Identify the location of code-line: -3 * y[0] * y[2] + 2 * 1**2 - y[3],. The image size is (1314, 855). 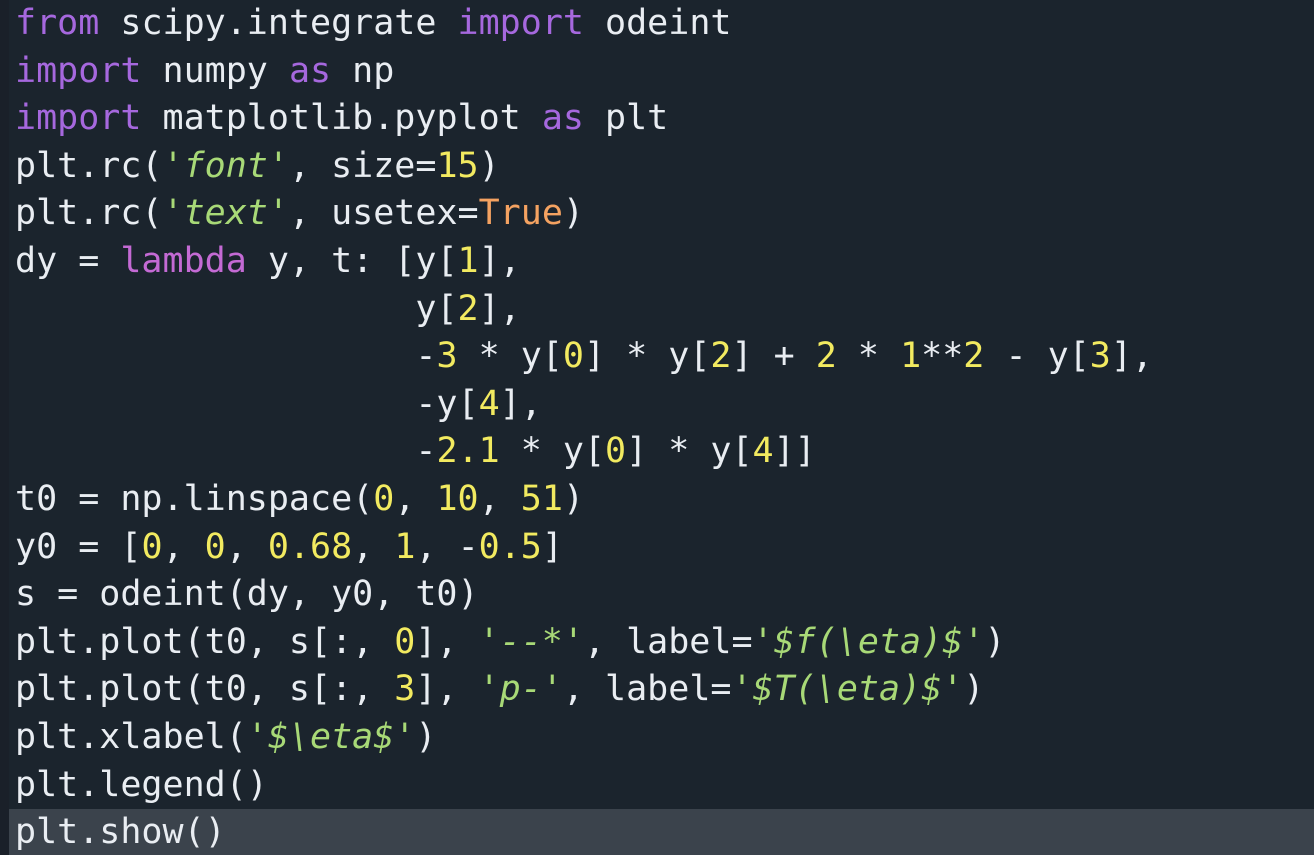
(661, 357).